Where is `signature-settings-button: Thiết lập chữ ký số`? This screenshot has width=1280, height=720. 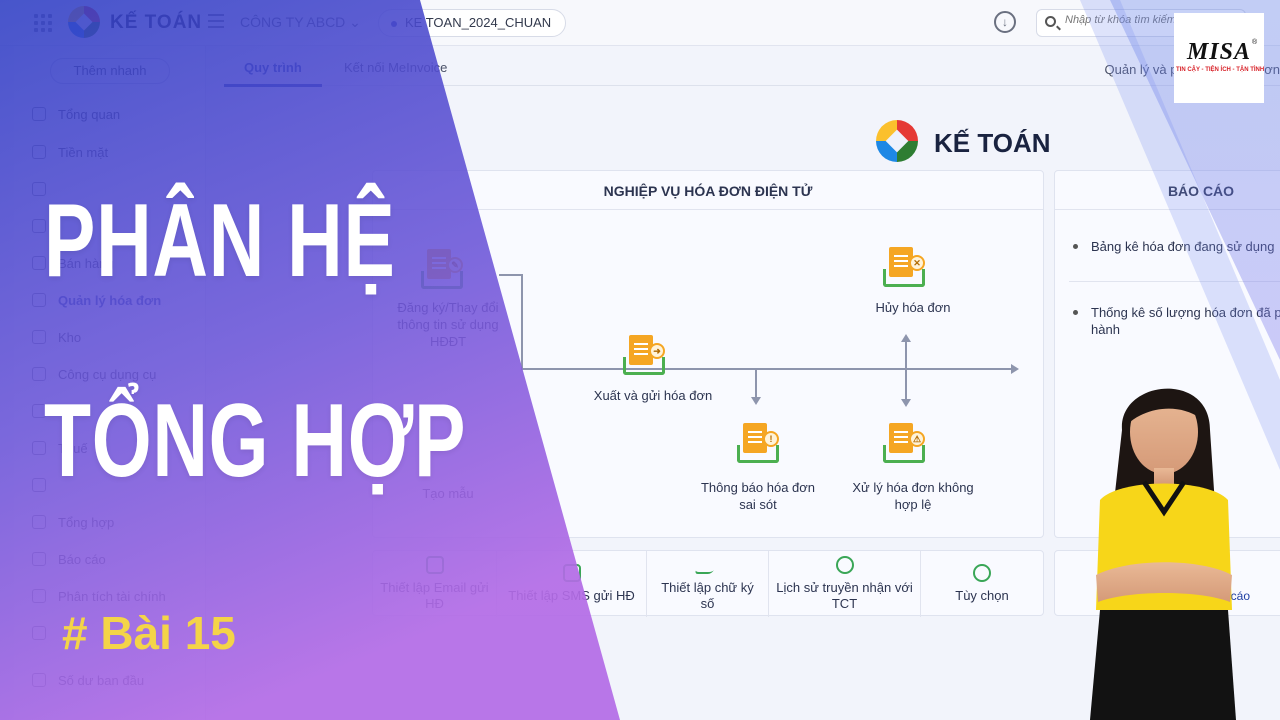 signature-settings-button: Thiết lập chữ ký số is located at coordinates (708, 584).